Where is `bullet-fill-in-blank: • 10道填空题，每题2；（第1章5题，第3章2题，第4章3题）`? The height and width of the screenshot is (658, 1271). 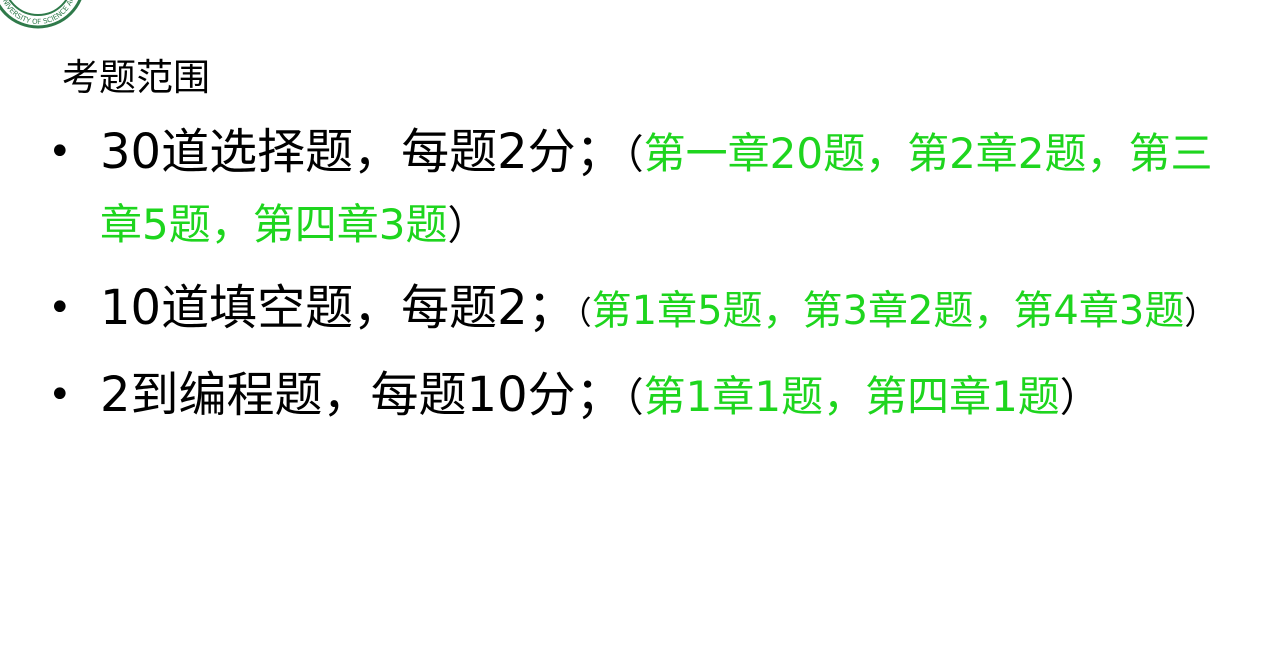
bullet-fill-in-blank: • 10道填空题，每题2；（第1章5题，第3章2题，第4章3题） is located at coordinates (646, 310).